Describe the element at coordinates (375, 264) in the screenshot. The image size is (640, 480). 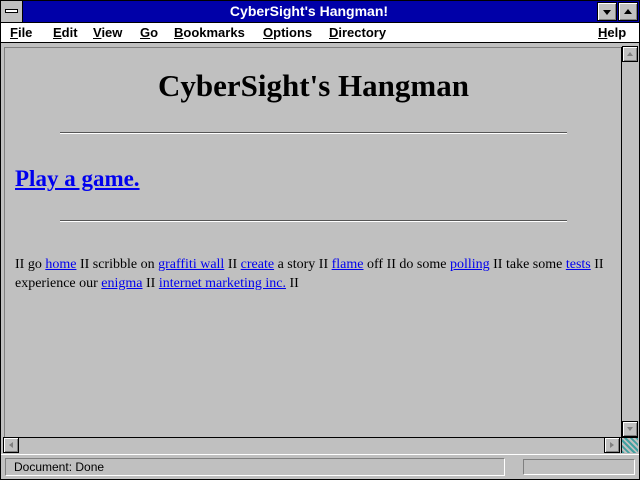
I see `nav-text: off` at that location.